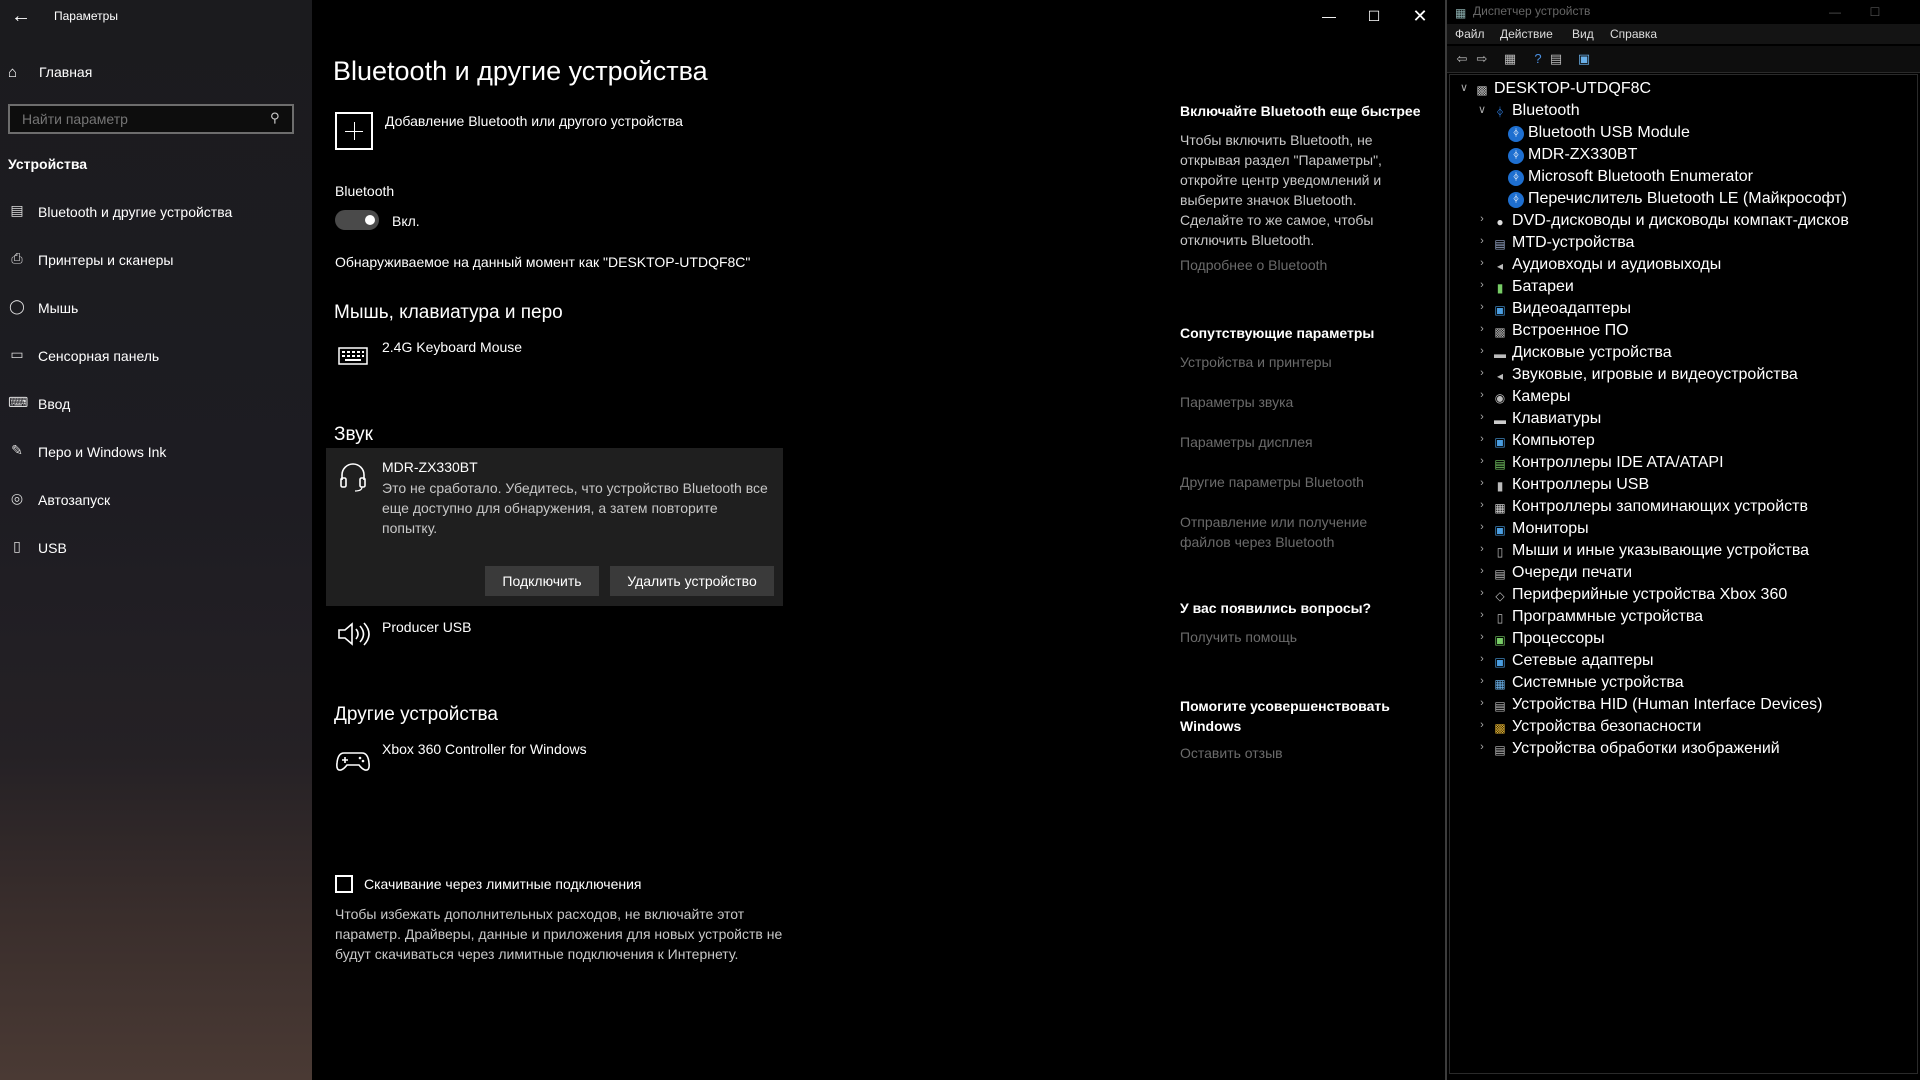  Describe the element at coordinates (344, 884) in the screenshot. I see `metered-download-checkbox` at that location.